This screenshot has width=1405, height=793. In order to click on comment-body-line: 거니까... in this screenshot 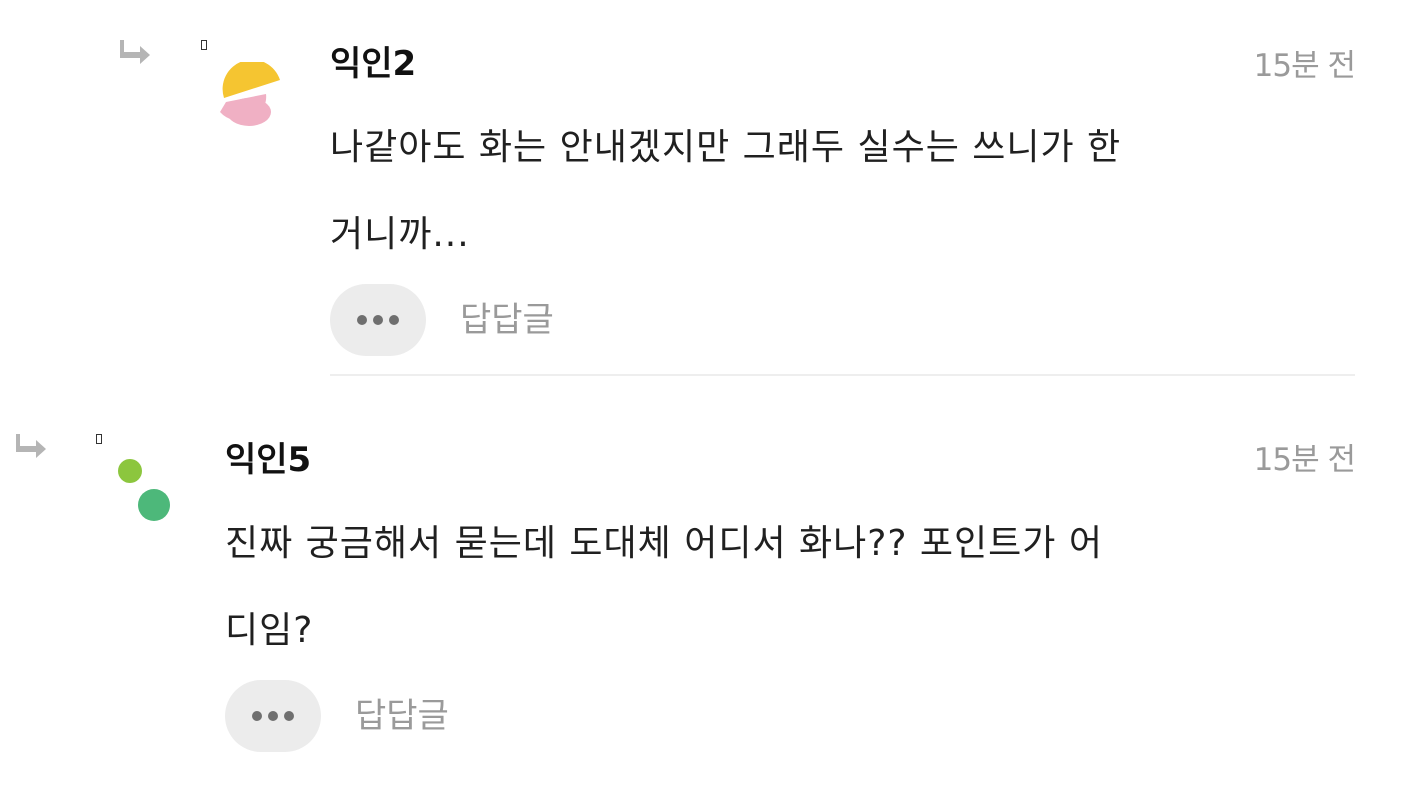, I will do `click(400, 234)`.